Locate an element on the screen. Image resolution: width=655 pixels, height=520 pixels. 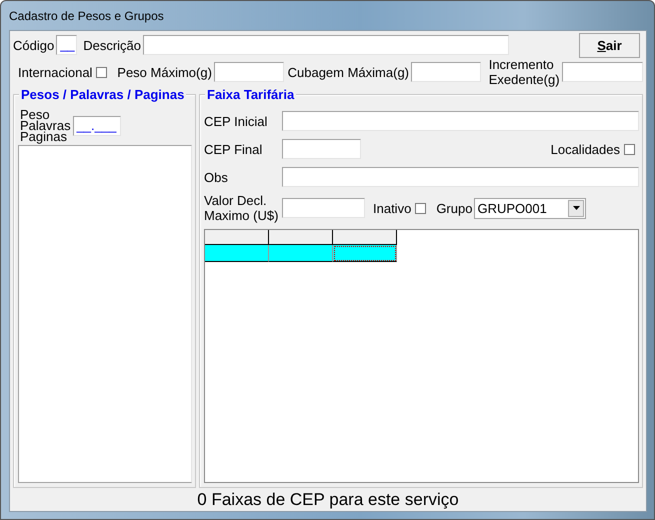
group-title: Pesos / Palavras / Paginas is located at coordinates (102, 94).